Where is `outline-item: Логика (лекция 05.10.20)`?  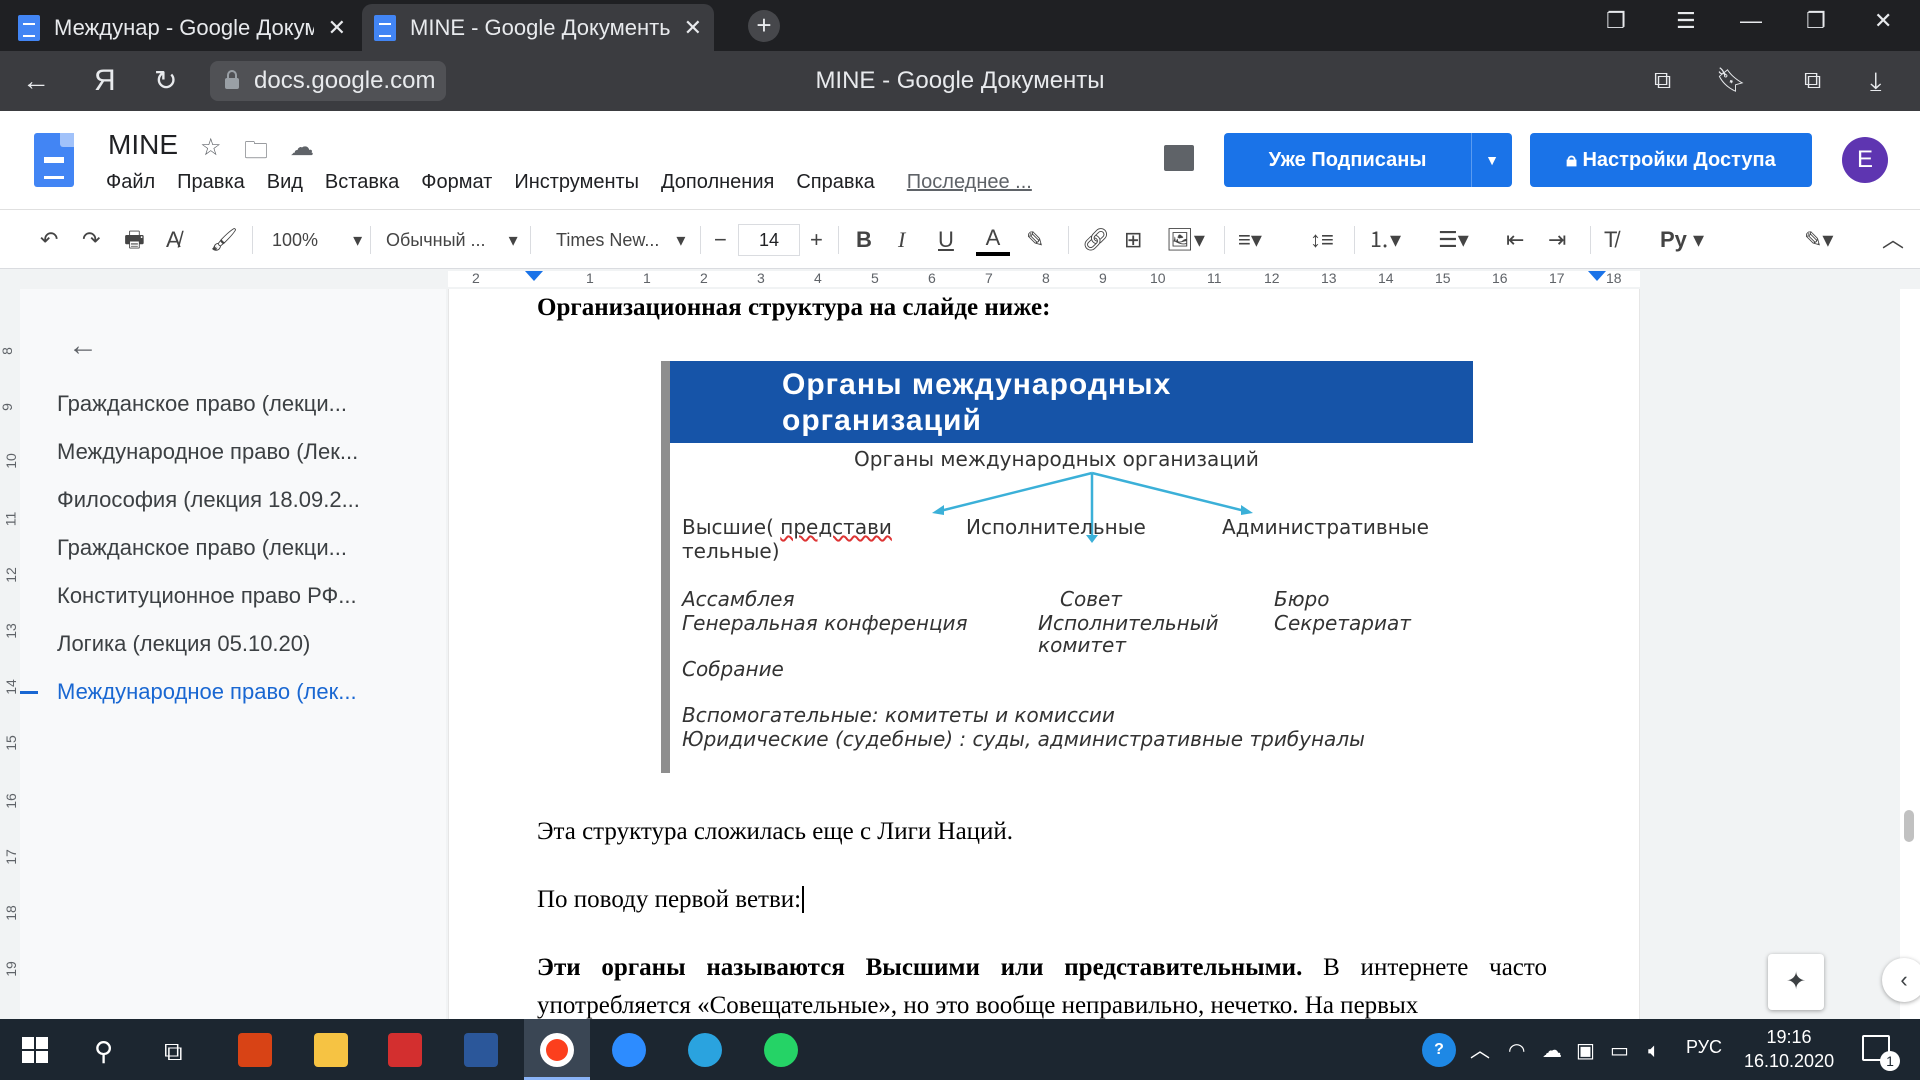
outline-item: Логика (лекция 05.10.20) is located at coordinates (183, 644).